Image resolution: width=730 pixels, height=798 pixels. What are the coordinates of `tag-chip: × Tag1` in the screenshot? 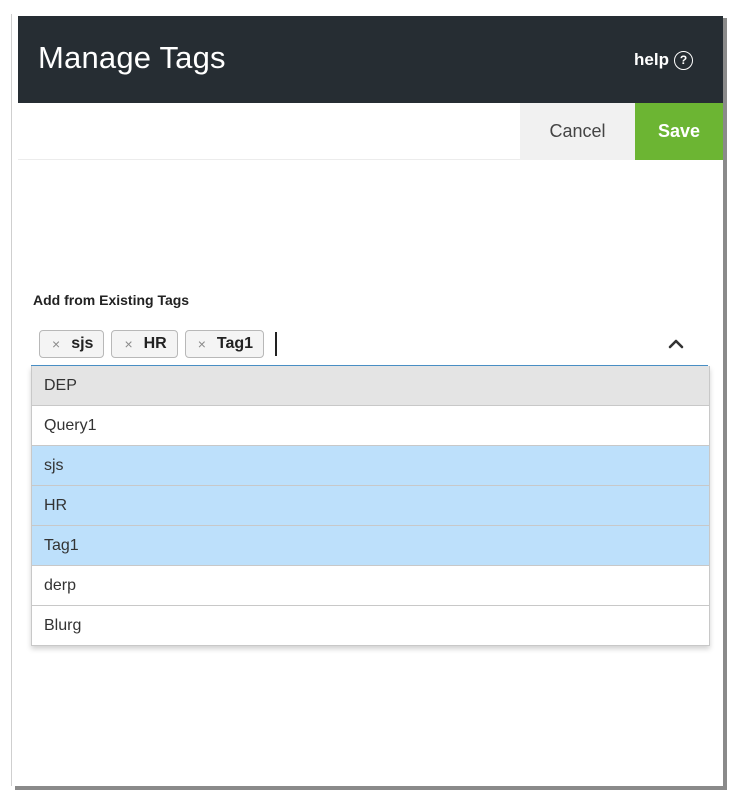 It's located at (224, 344).